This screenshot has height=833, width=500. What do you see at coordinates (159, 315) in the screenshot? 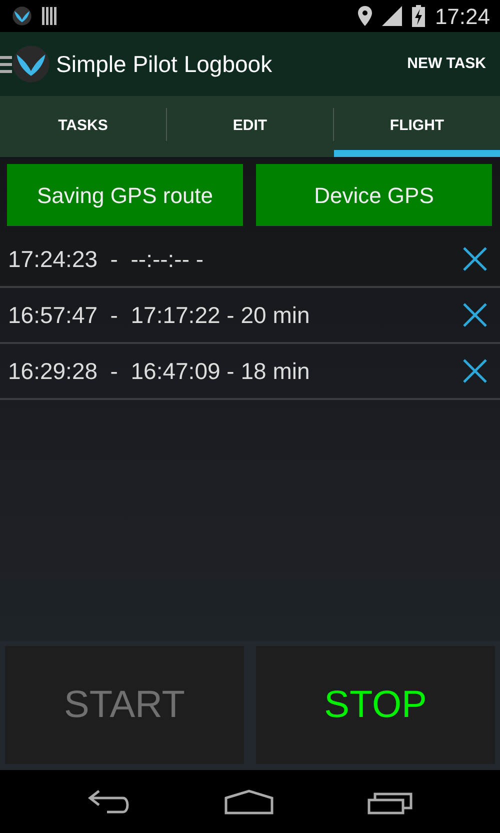
I see `flight-time-text: 16:57:47 - 17:17:22 - 20 min` at bounding box center [159, 315].